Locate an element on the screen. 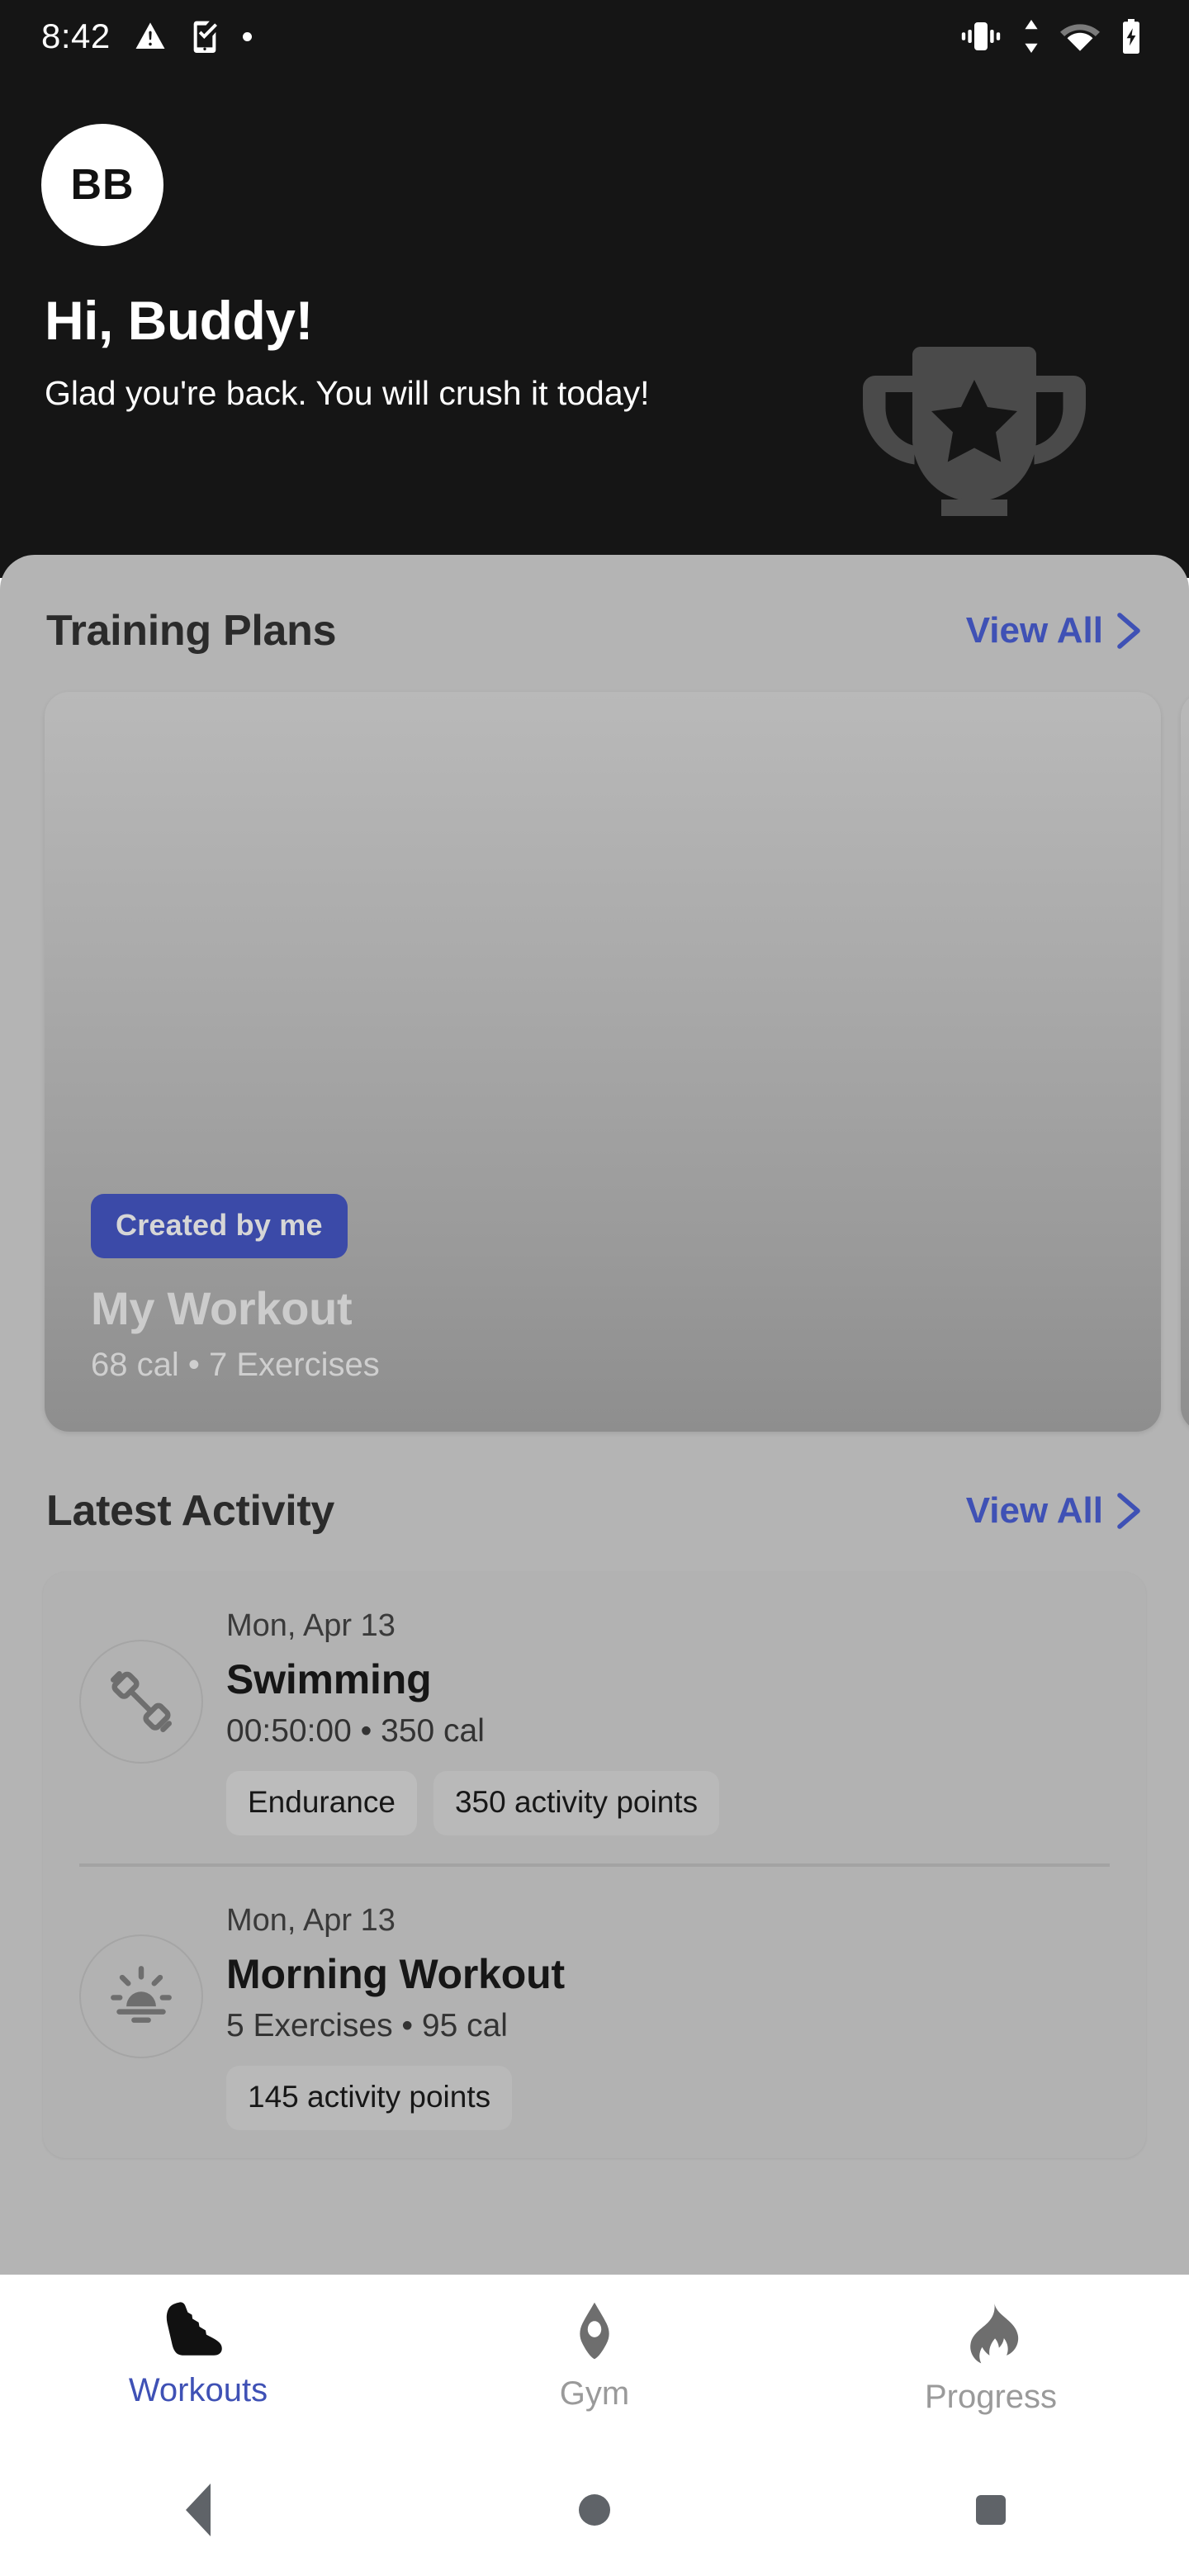 The image size is (1189, 2576). tab-progress: Progress is located at coordinates (991, 2357).